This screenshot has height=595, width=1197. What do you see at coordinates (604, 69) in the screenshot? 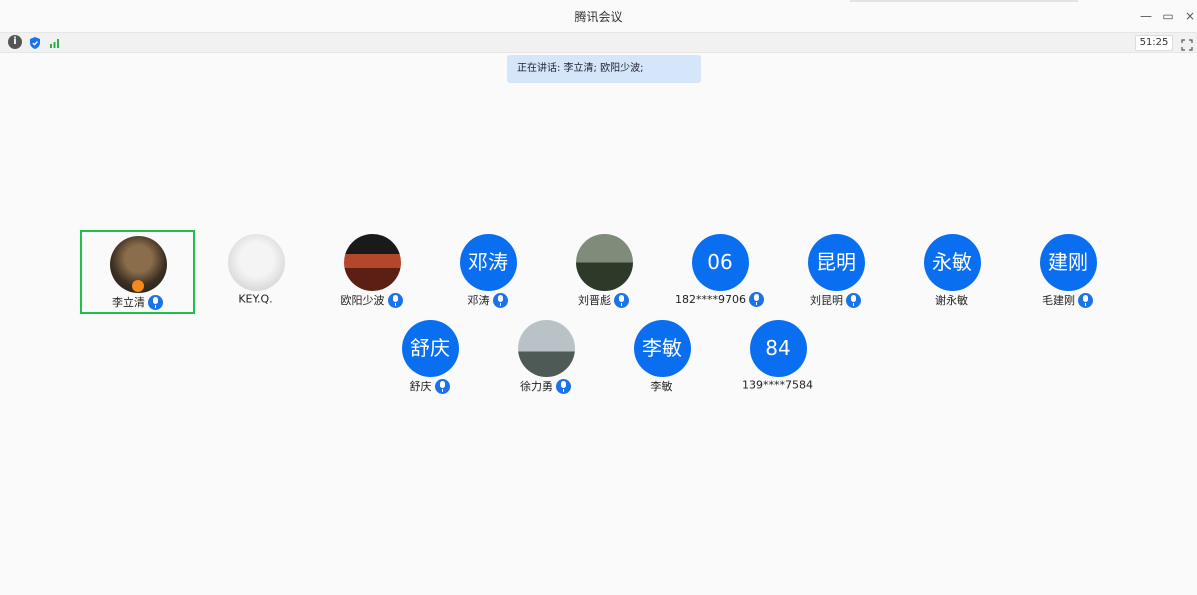
I see `speaking-indicator: 正在讲话: 李立清; 欧阳少波;` at bounding box center [604, 69].